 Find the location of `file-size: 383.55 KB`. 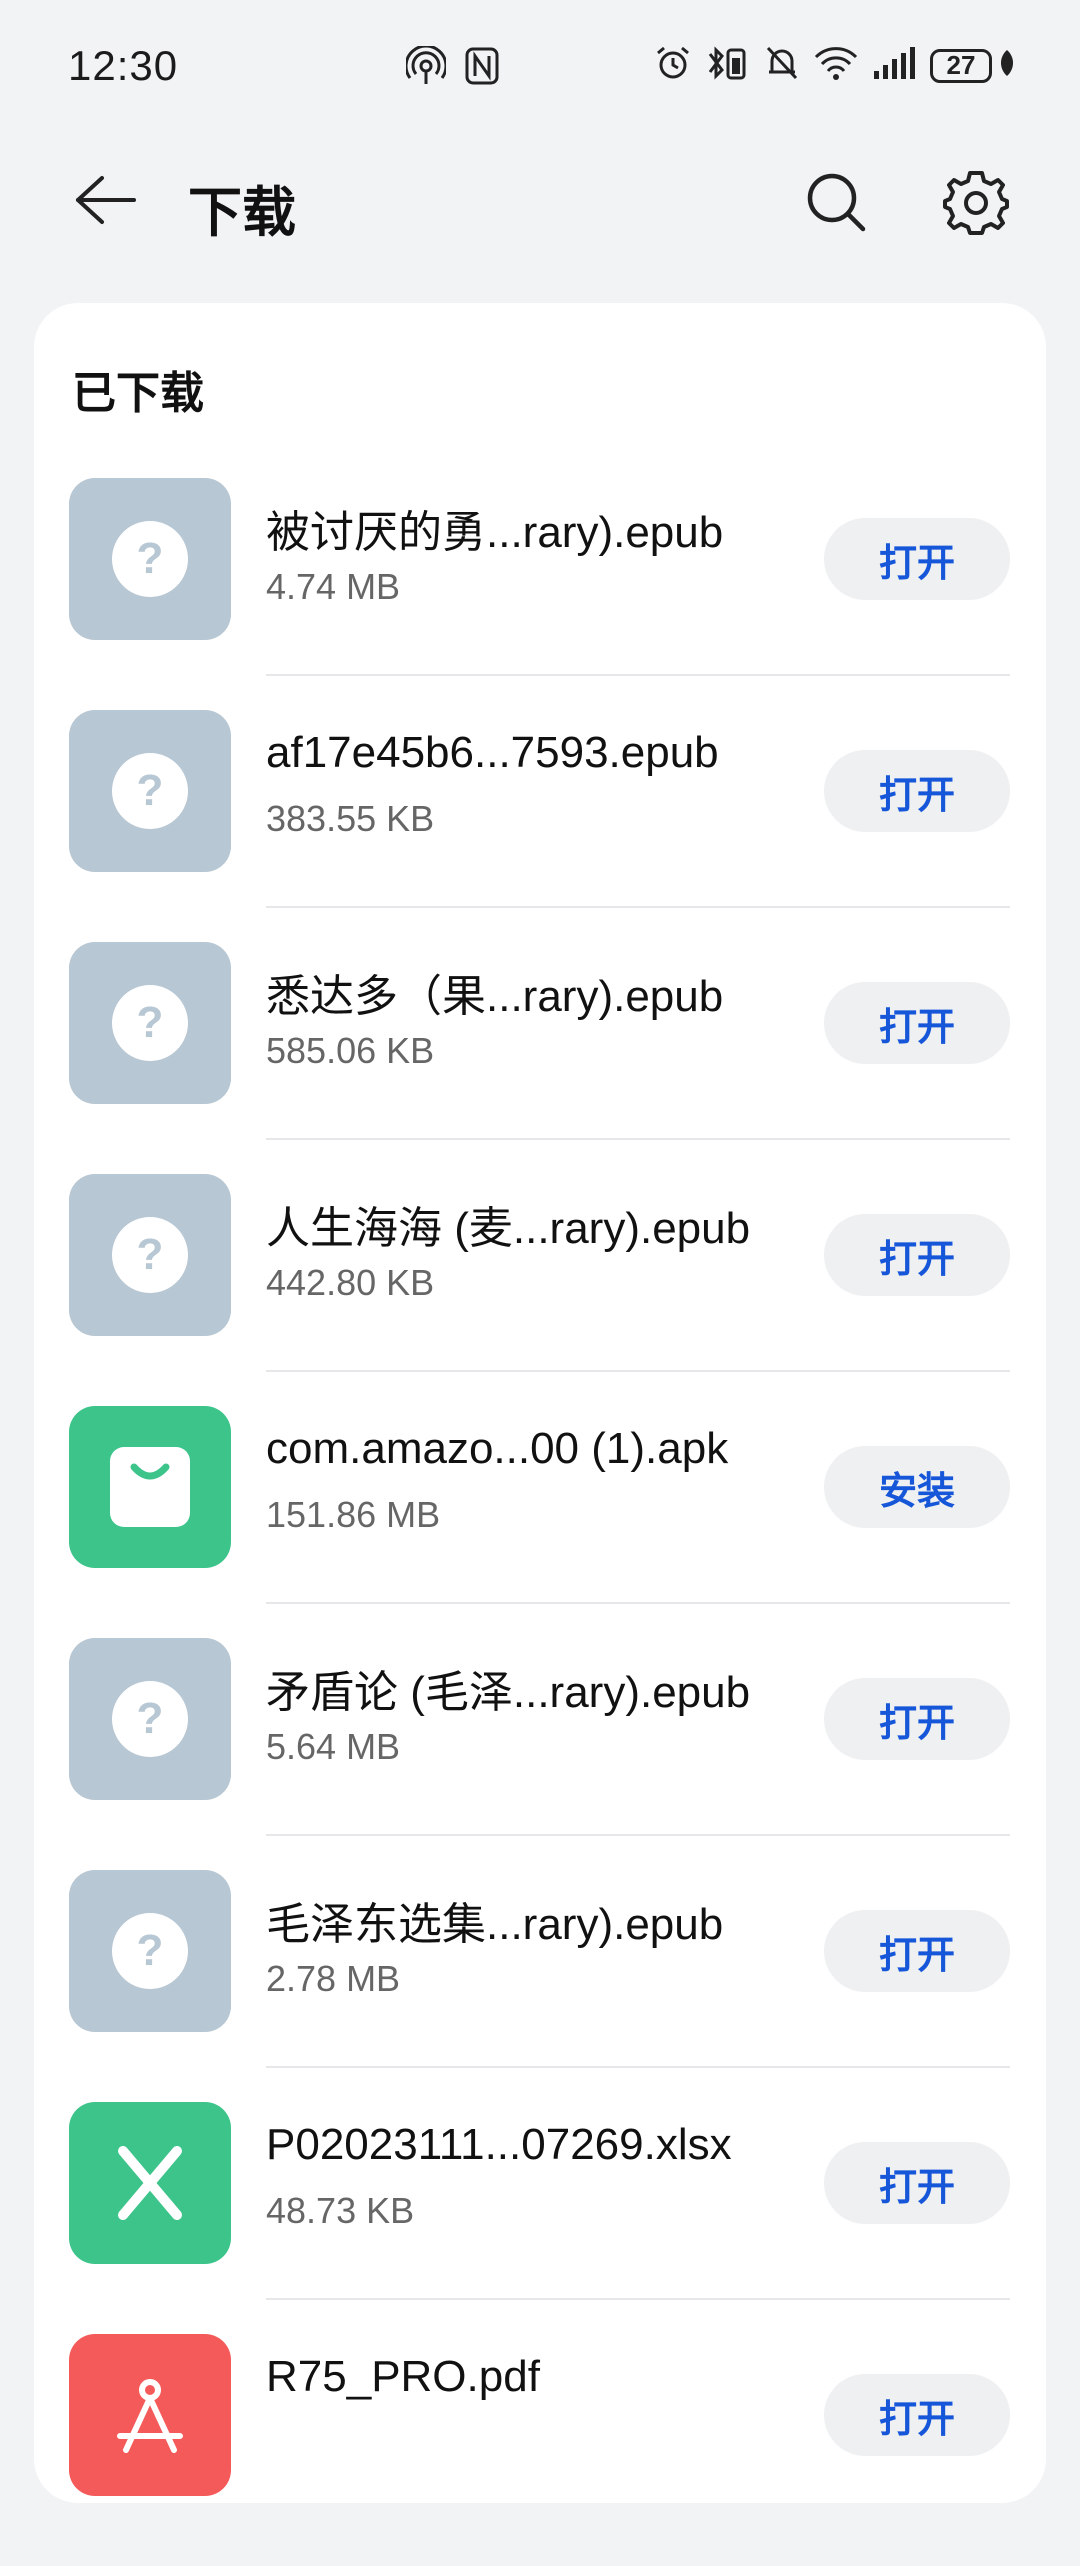

file-size: 383.55 KB is located at coordinates (350, 818).